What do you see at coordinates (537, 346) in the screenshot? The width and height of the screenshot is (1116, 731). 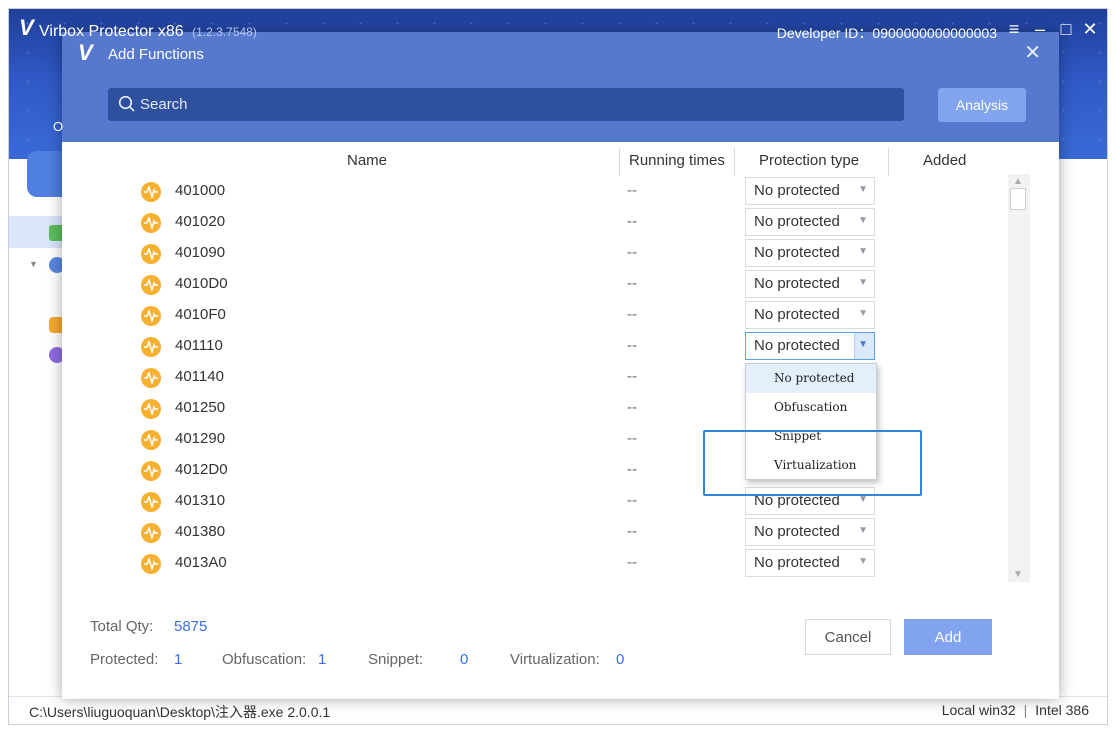 I see `table-row: 401110 -- No protected ▼` at bounding box center [537, 346].